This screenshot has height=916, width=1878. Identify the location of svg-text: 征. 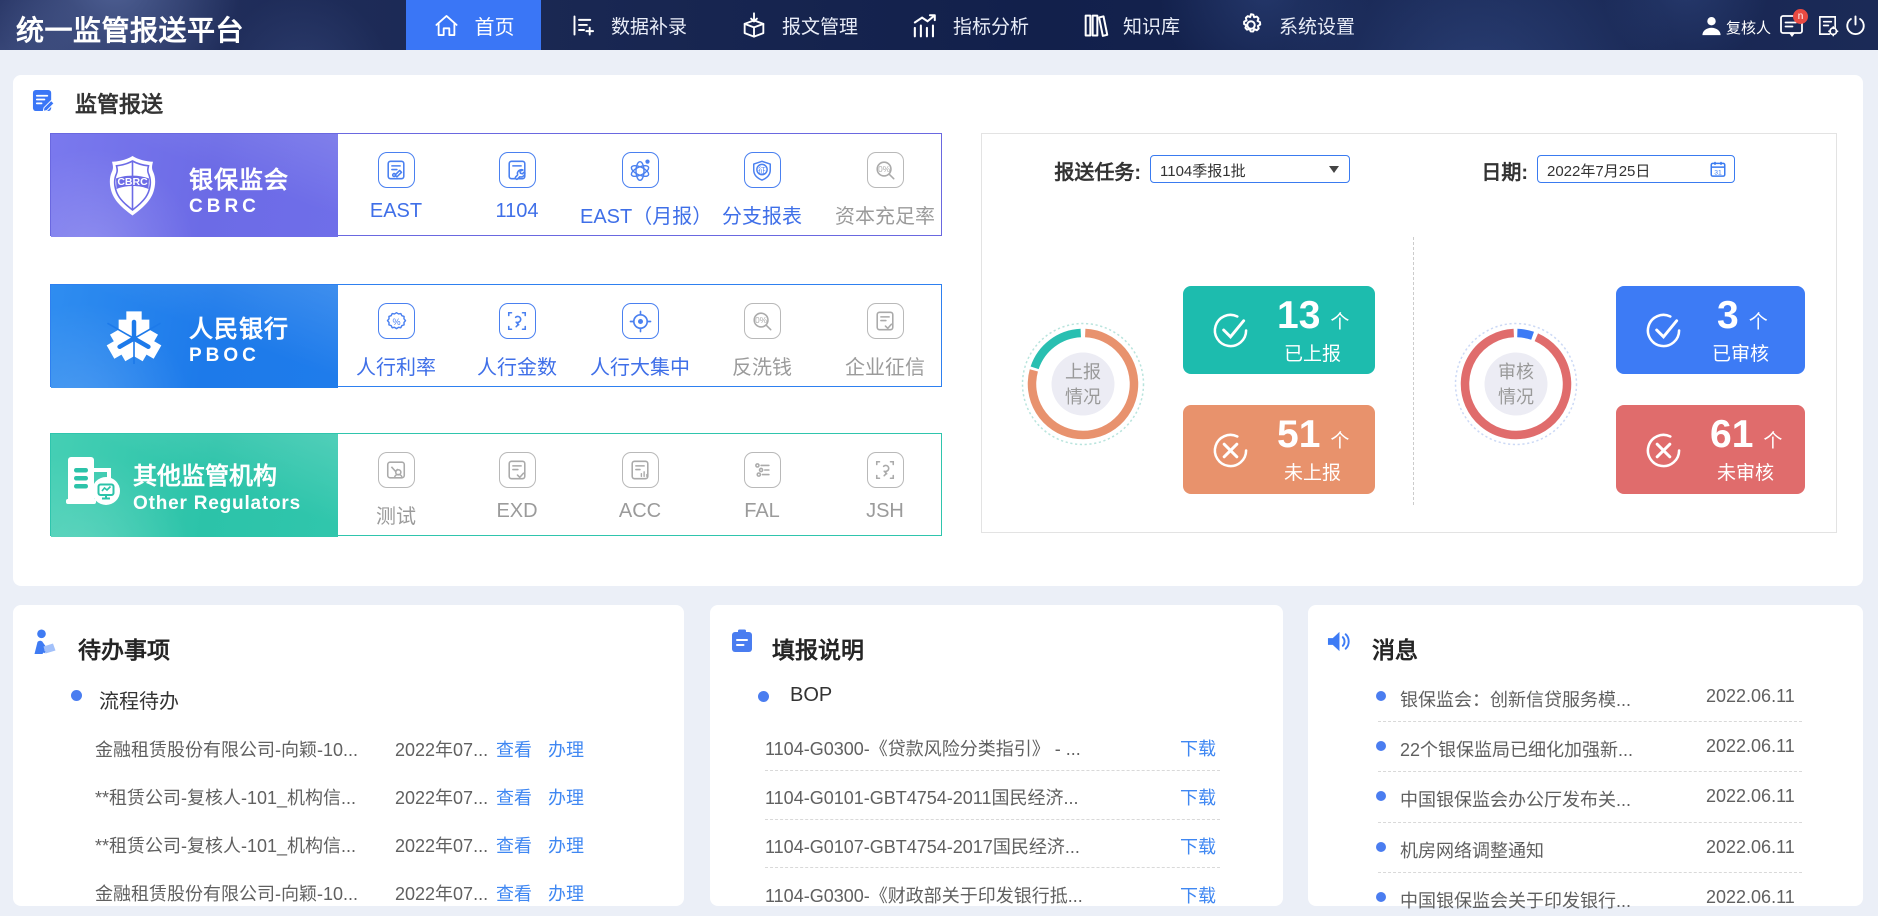
(762, 170).